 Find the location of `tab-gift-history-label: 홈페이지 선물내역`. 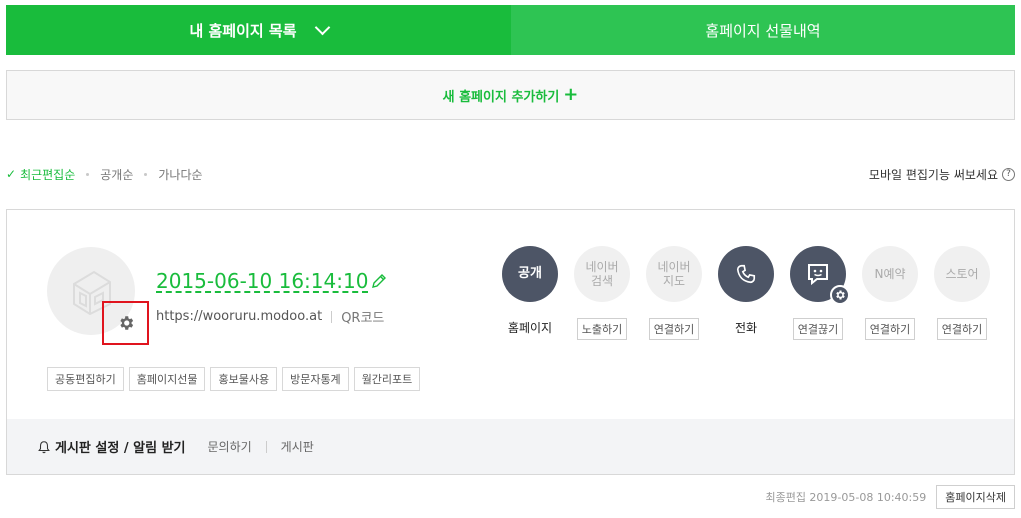

tab-gift-history-label: 홈페이지 선물내역 is located at coordinates (763, 30).